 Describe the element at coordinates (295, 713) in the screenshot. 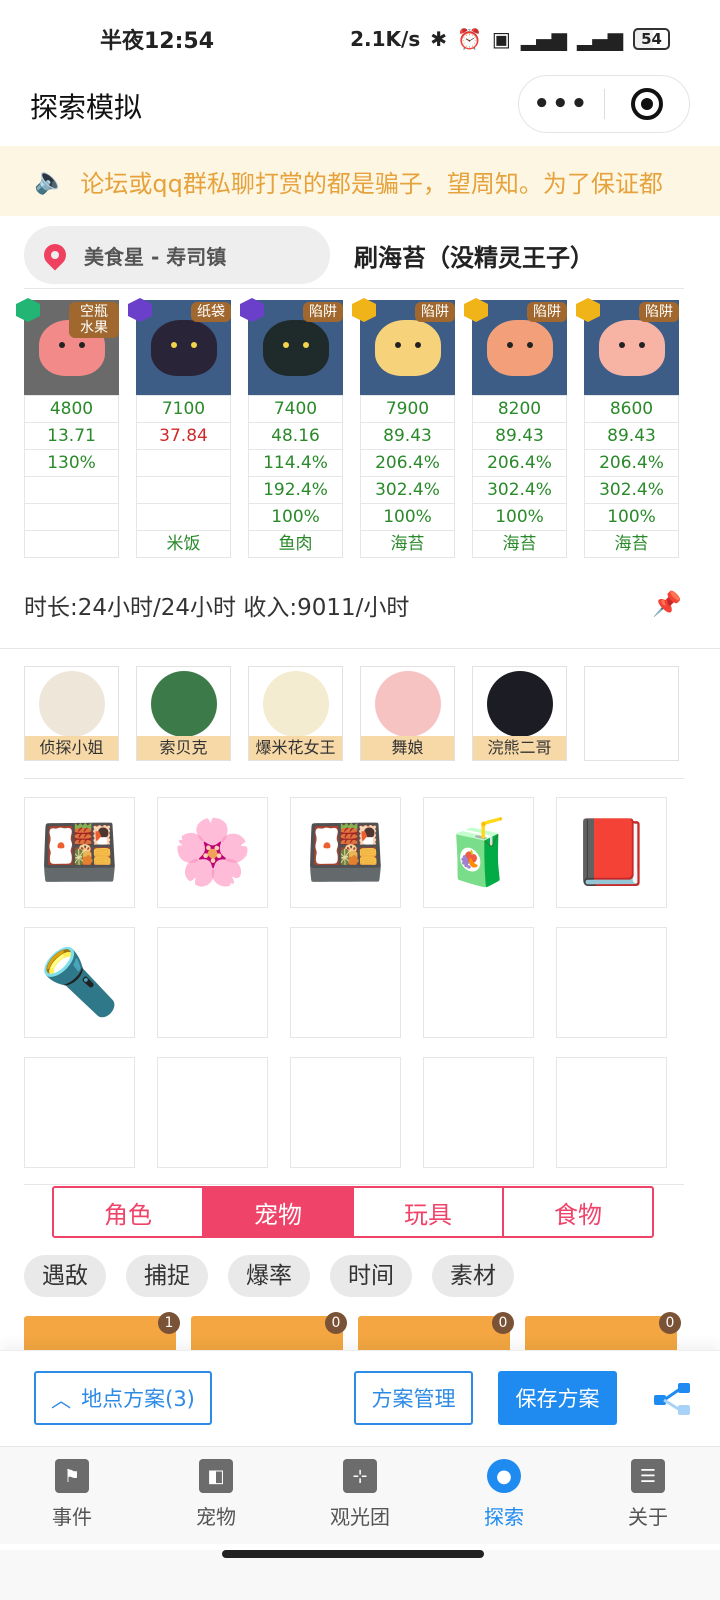

I see `character-card: 爆米花女王` at that location.